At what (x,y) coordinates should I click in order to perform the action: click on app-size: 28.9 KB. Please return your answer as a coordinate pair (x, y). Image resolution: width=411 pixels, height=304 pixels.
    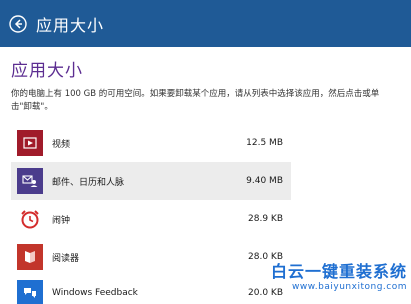
    Looking at the image, I should click on (265, 219).